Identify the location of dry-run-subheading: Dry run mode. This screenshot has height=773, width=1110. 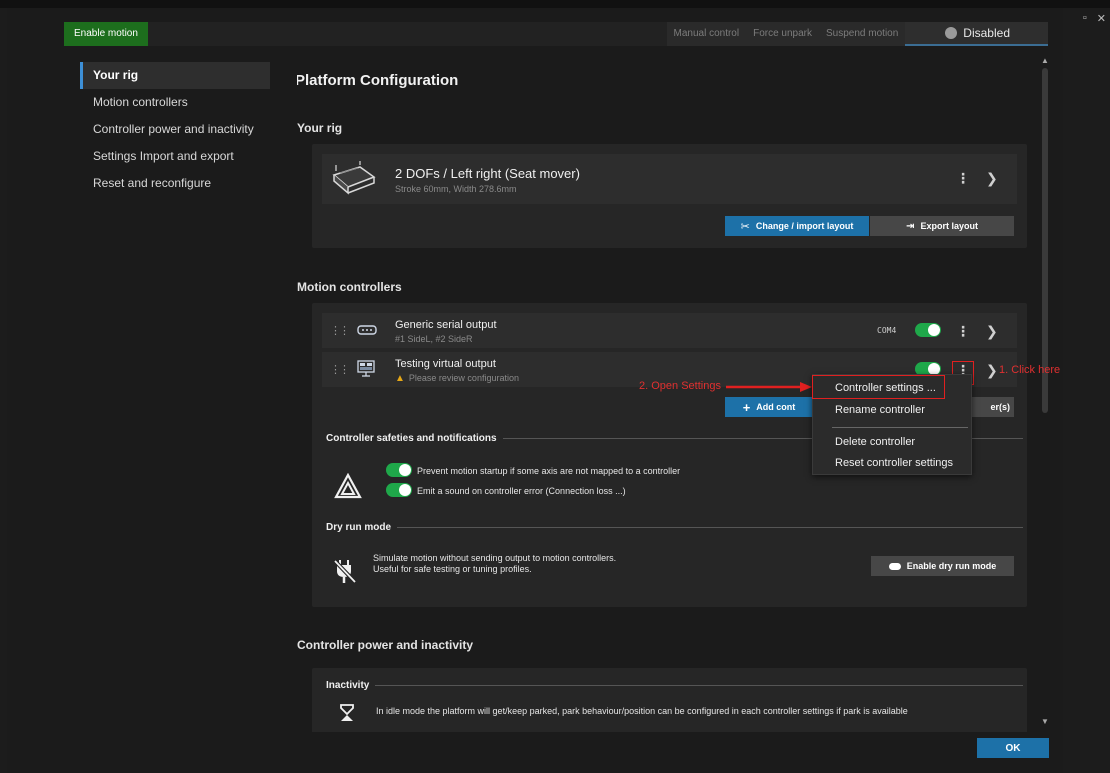
(674, 527).